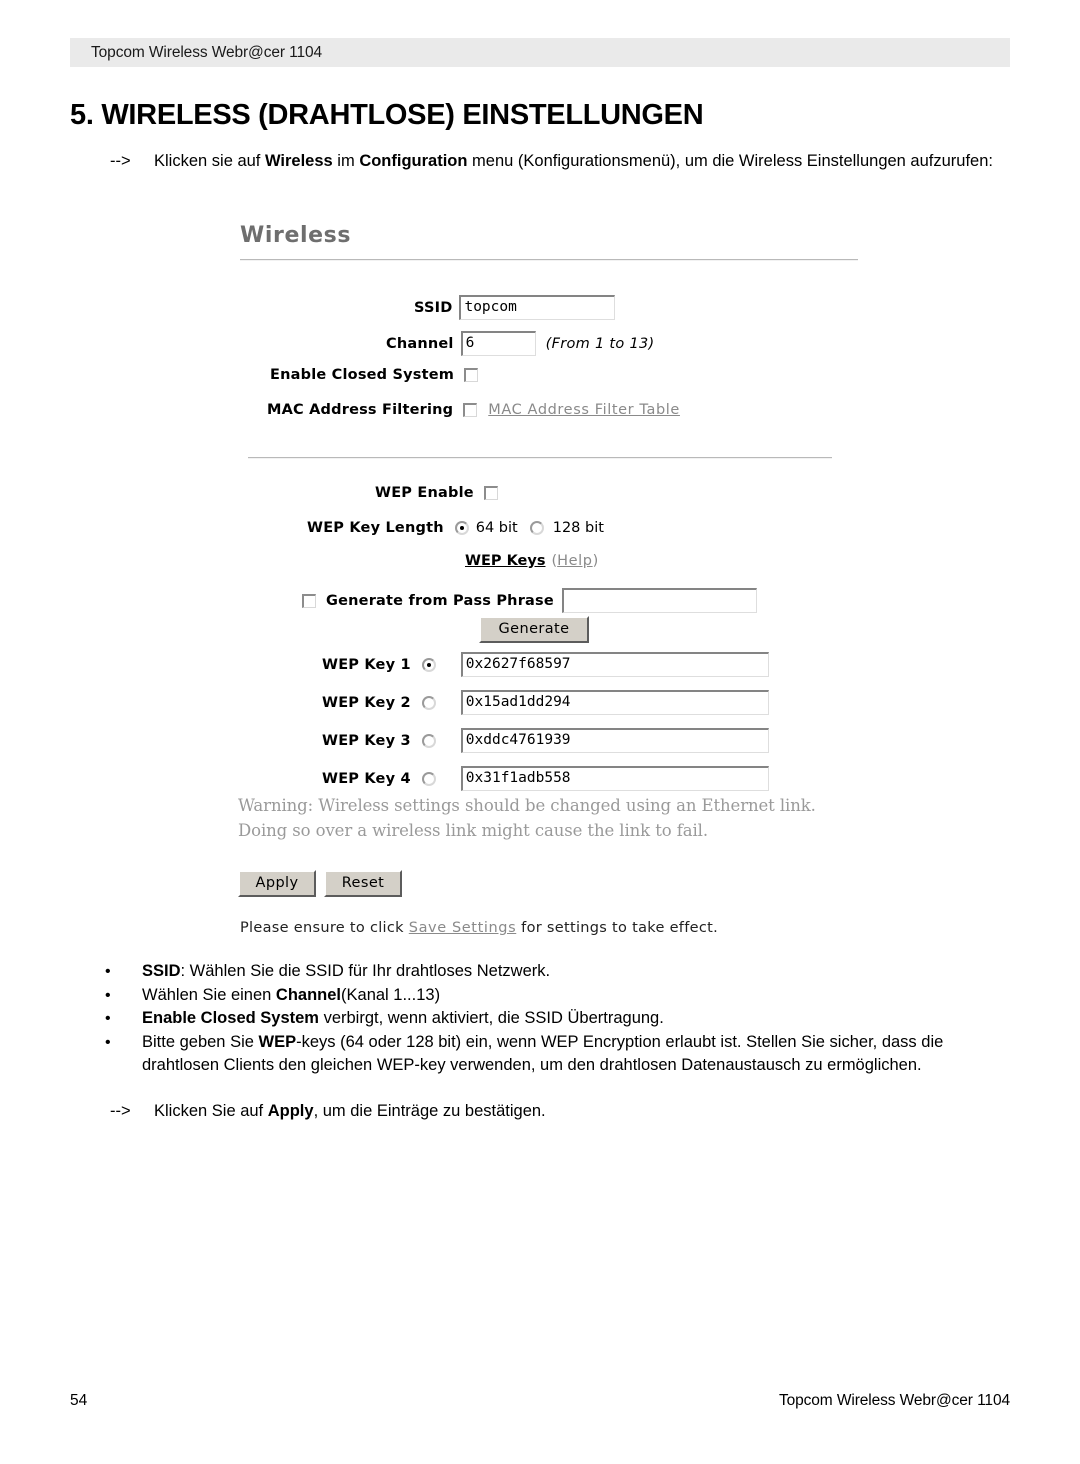  What do you see at coordinates (600, 343) in the screenshot?
I see `channel-range-hint: (From 1 to 13)` at bounding box center [600, 343].